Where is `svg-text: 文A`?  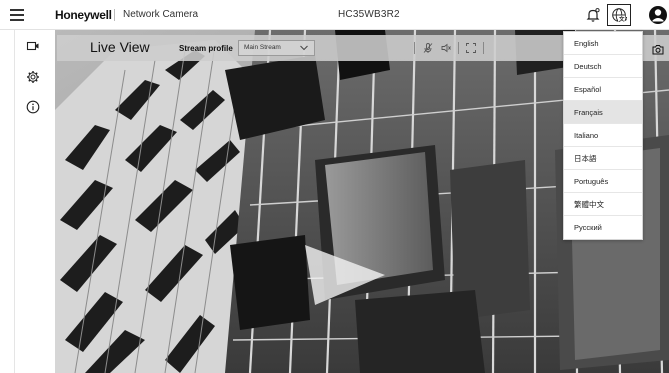 svg-text: 文A is located at coordinates (623, 19).